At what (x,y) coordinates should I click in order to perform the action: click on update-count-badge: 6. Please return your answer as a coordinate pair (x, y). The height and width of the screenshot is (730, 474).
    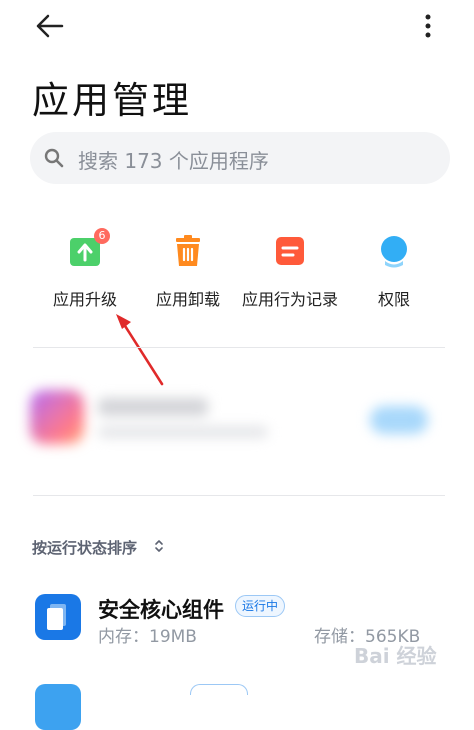
    Looking at the image, I should click on (102, 236).